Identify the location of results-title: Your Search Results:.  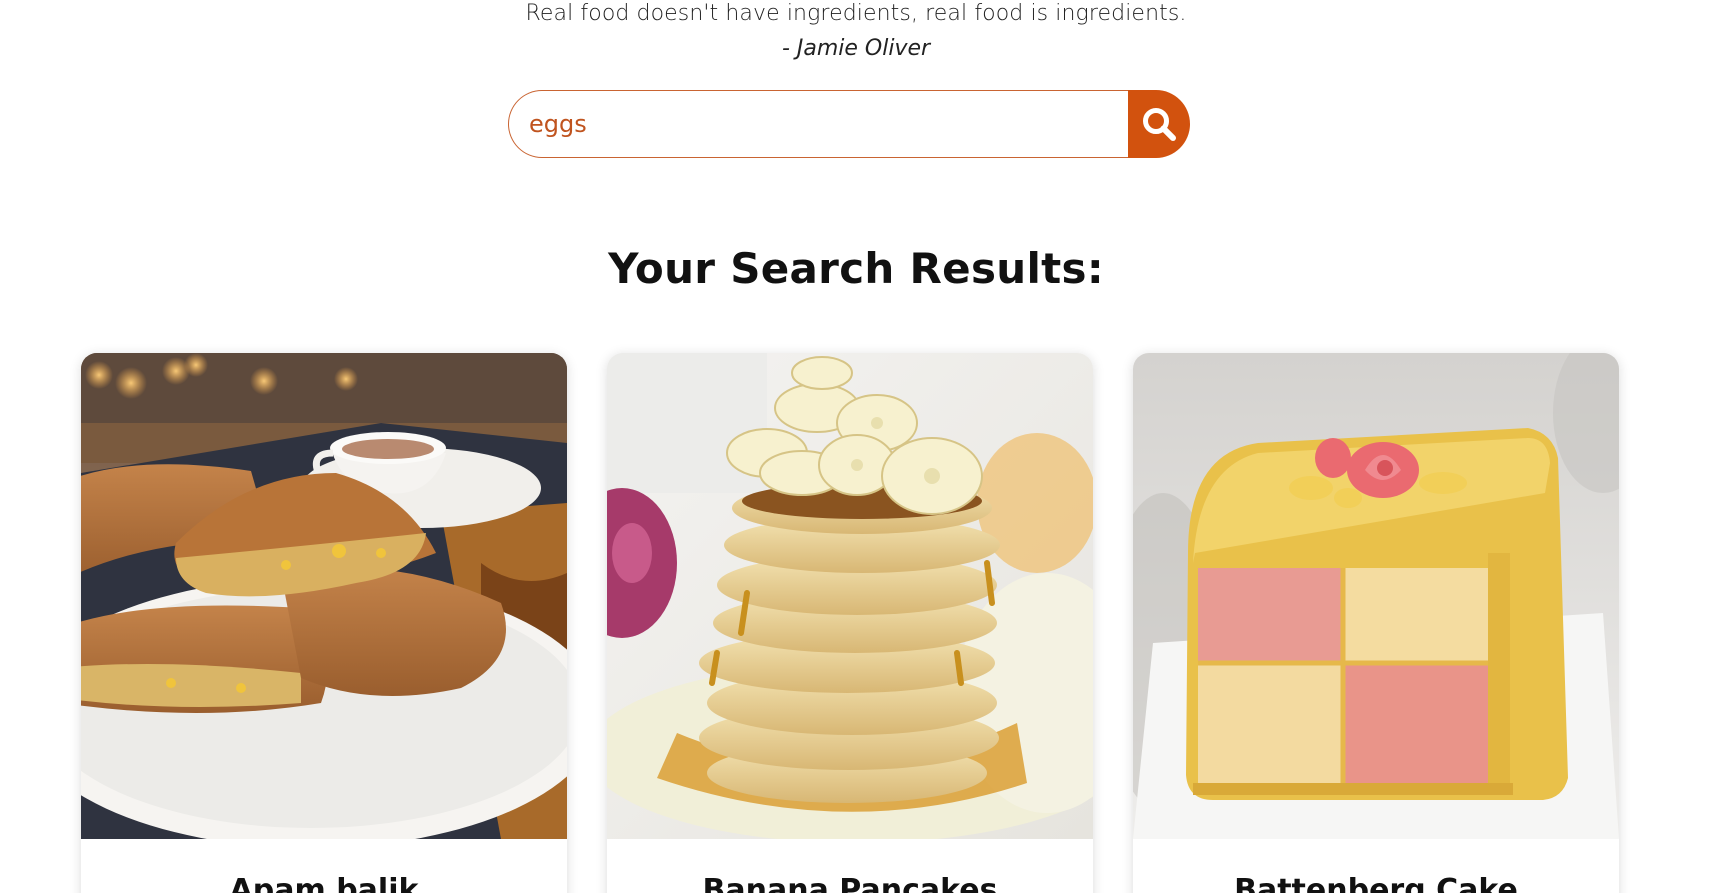
(856, 268).